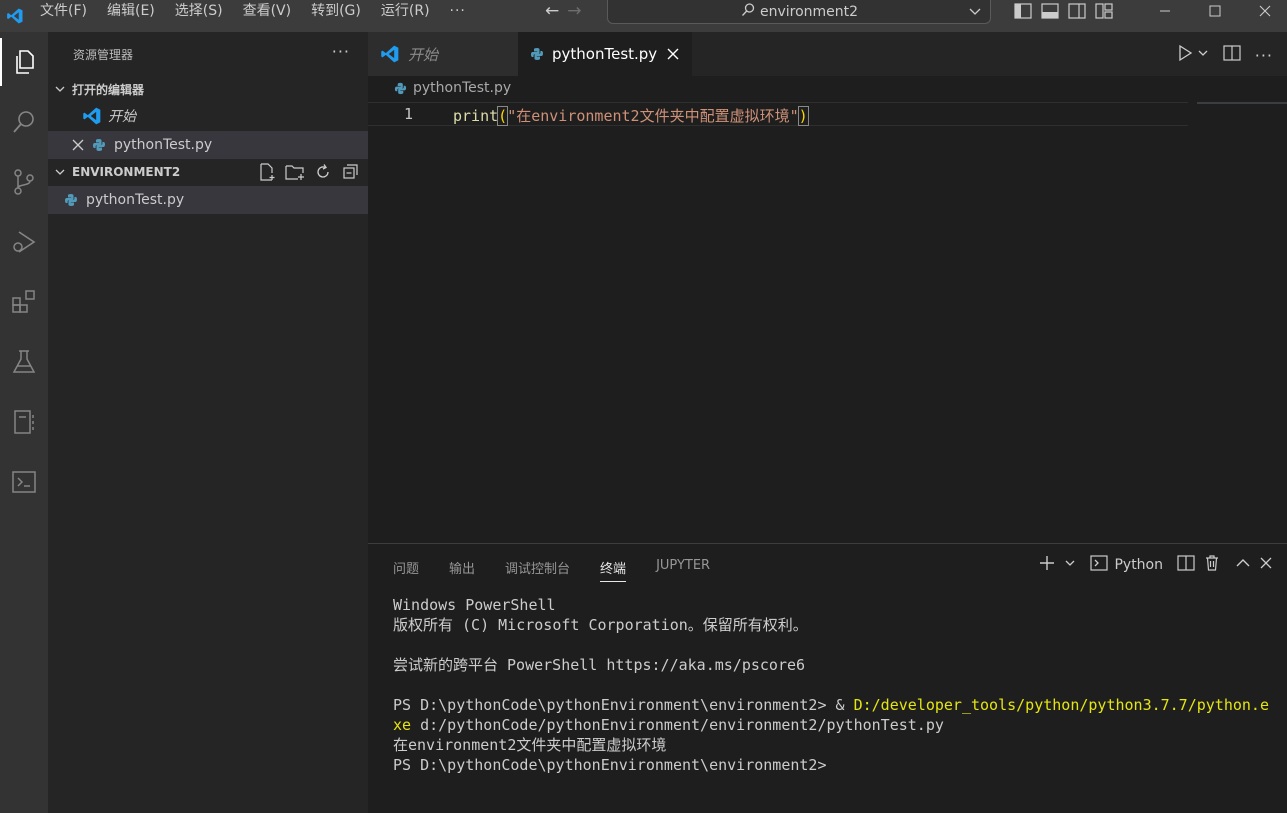 Image resolution: width=1287 pixels, height=813 pixels. Describe the element at coordinates (24, 182) in the screenshot. I see `source-control-icon` at that location.